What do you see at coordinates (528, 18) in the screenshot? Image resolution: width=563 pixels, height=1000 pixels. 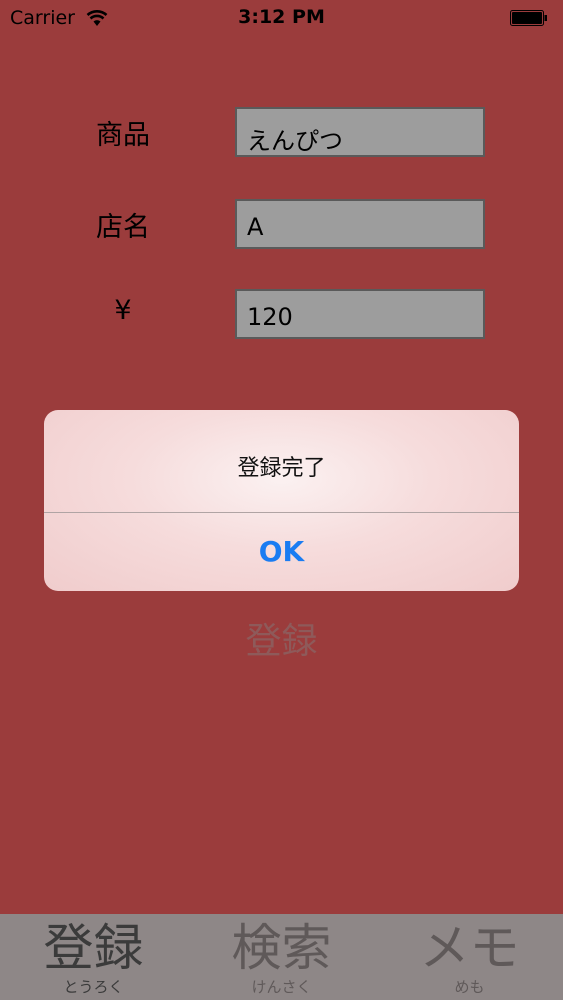 I see `battery-icon` at bounding box center [528, 18].